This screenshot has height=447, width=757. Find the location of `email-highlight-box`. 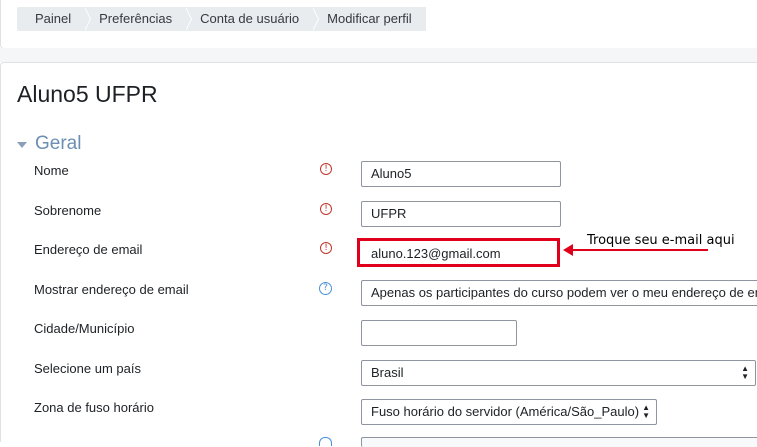

email-highlight-box is located at coordinates (458, 252).